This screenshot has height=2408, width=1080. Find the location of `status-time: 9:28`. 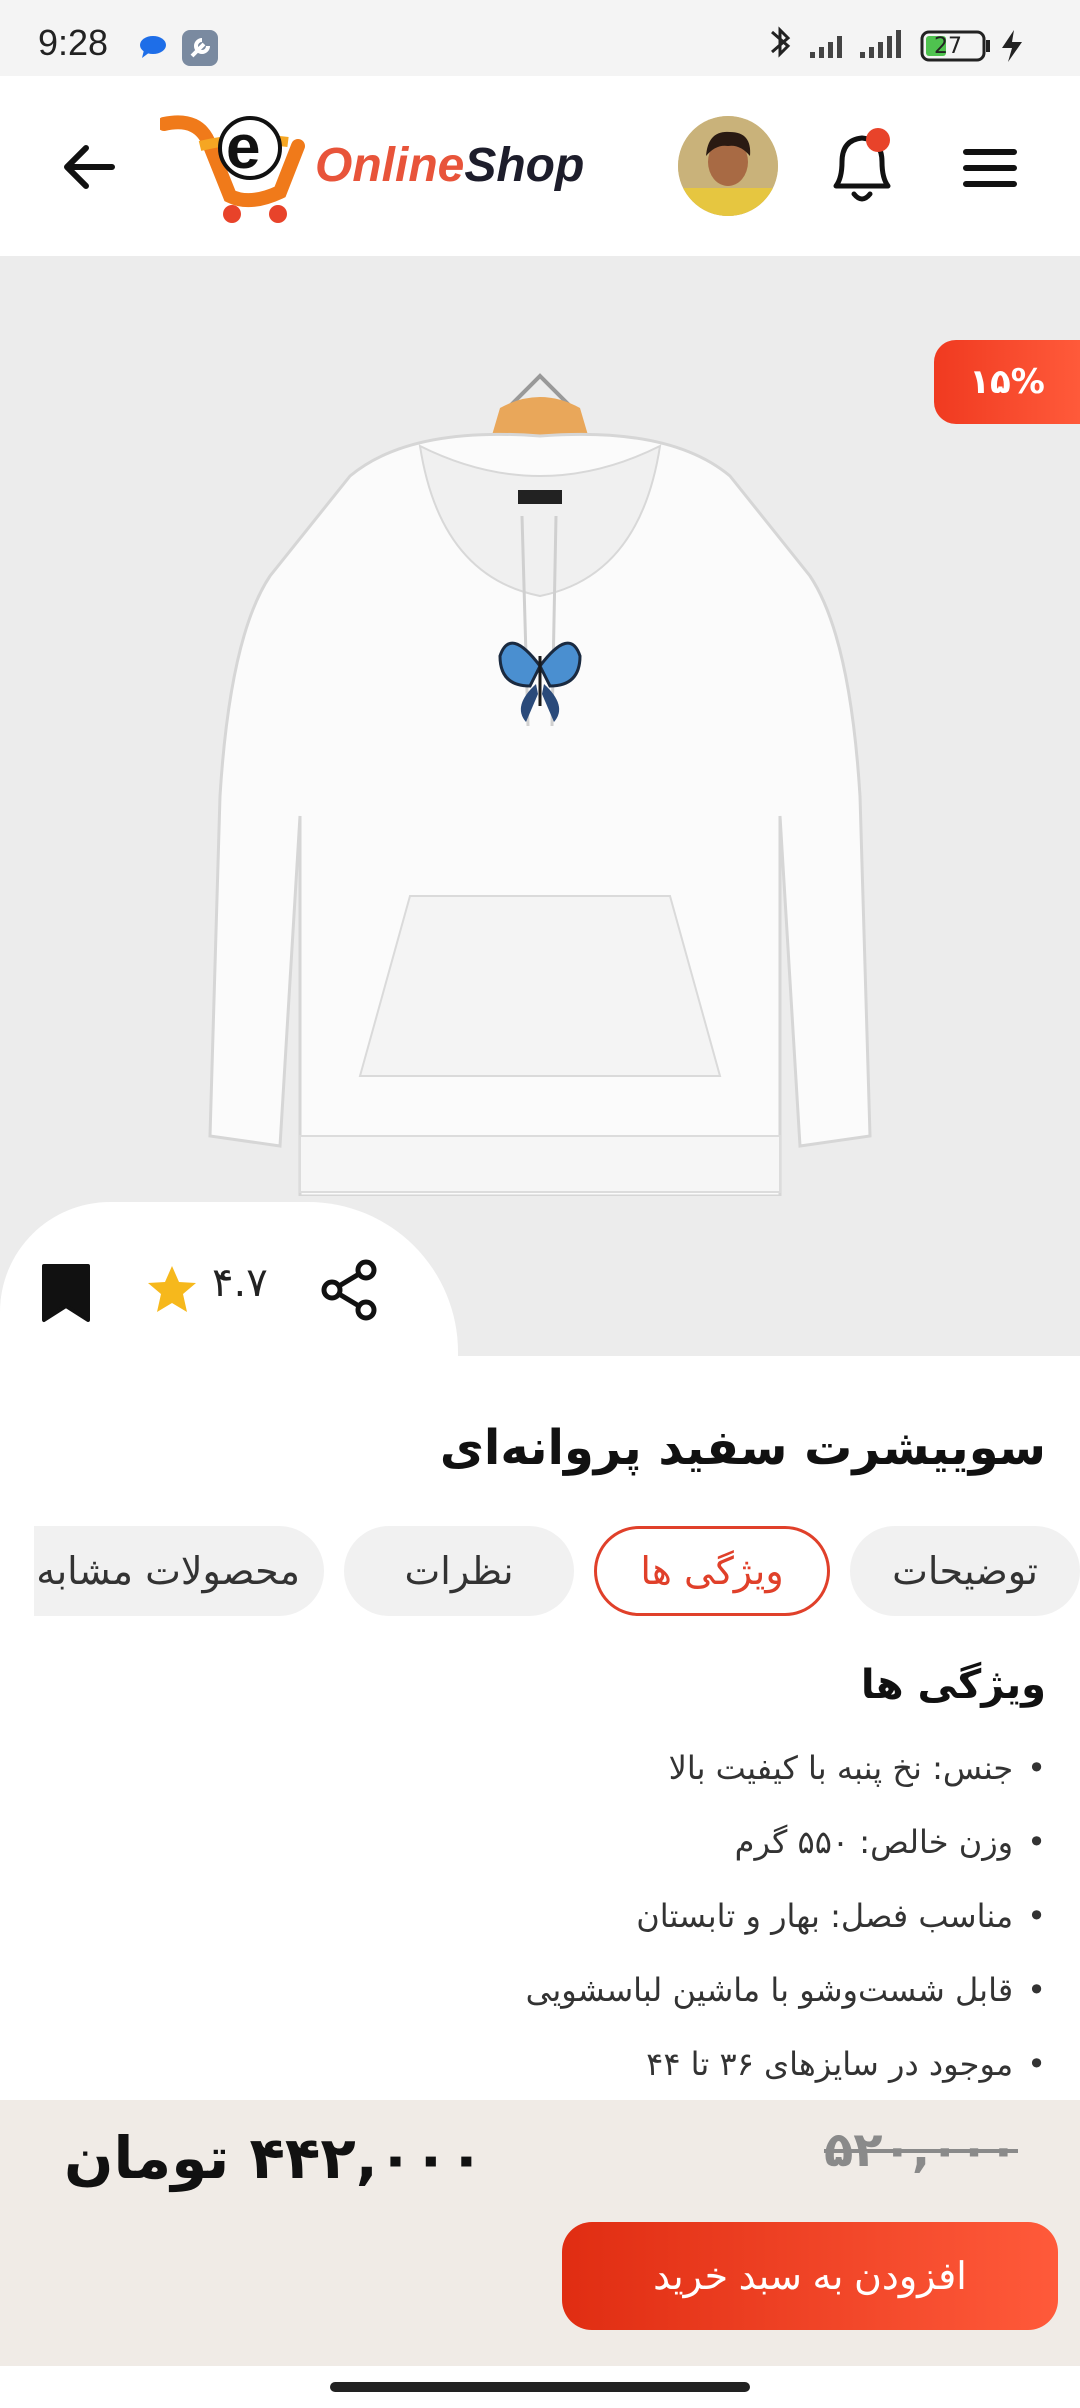

status-time: 9:28 is located at coordinates (73, 42).